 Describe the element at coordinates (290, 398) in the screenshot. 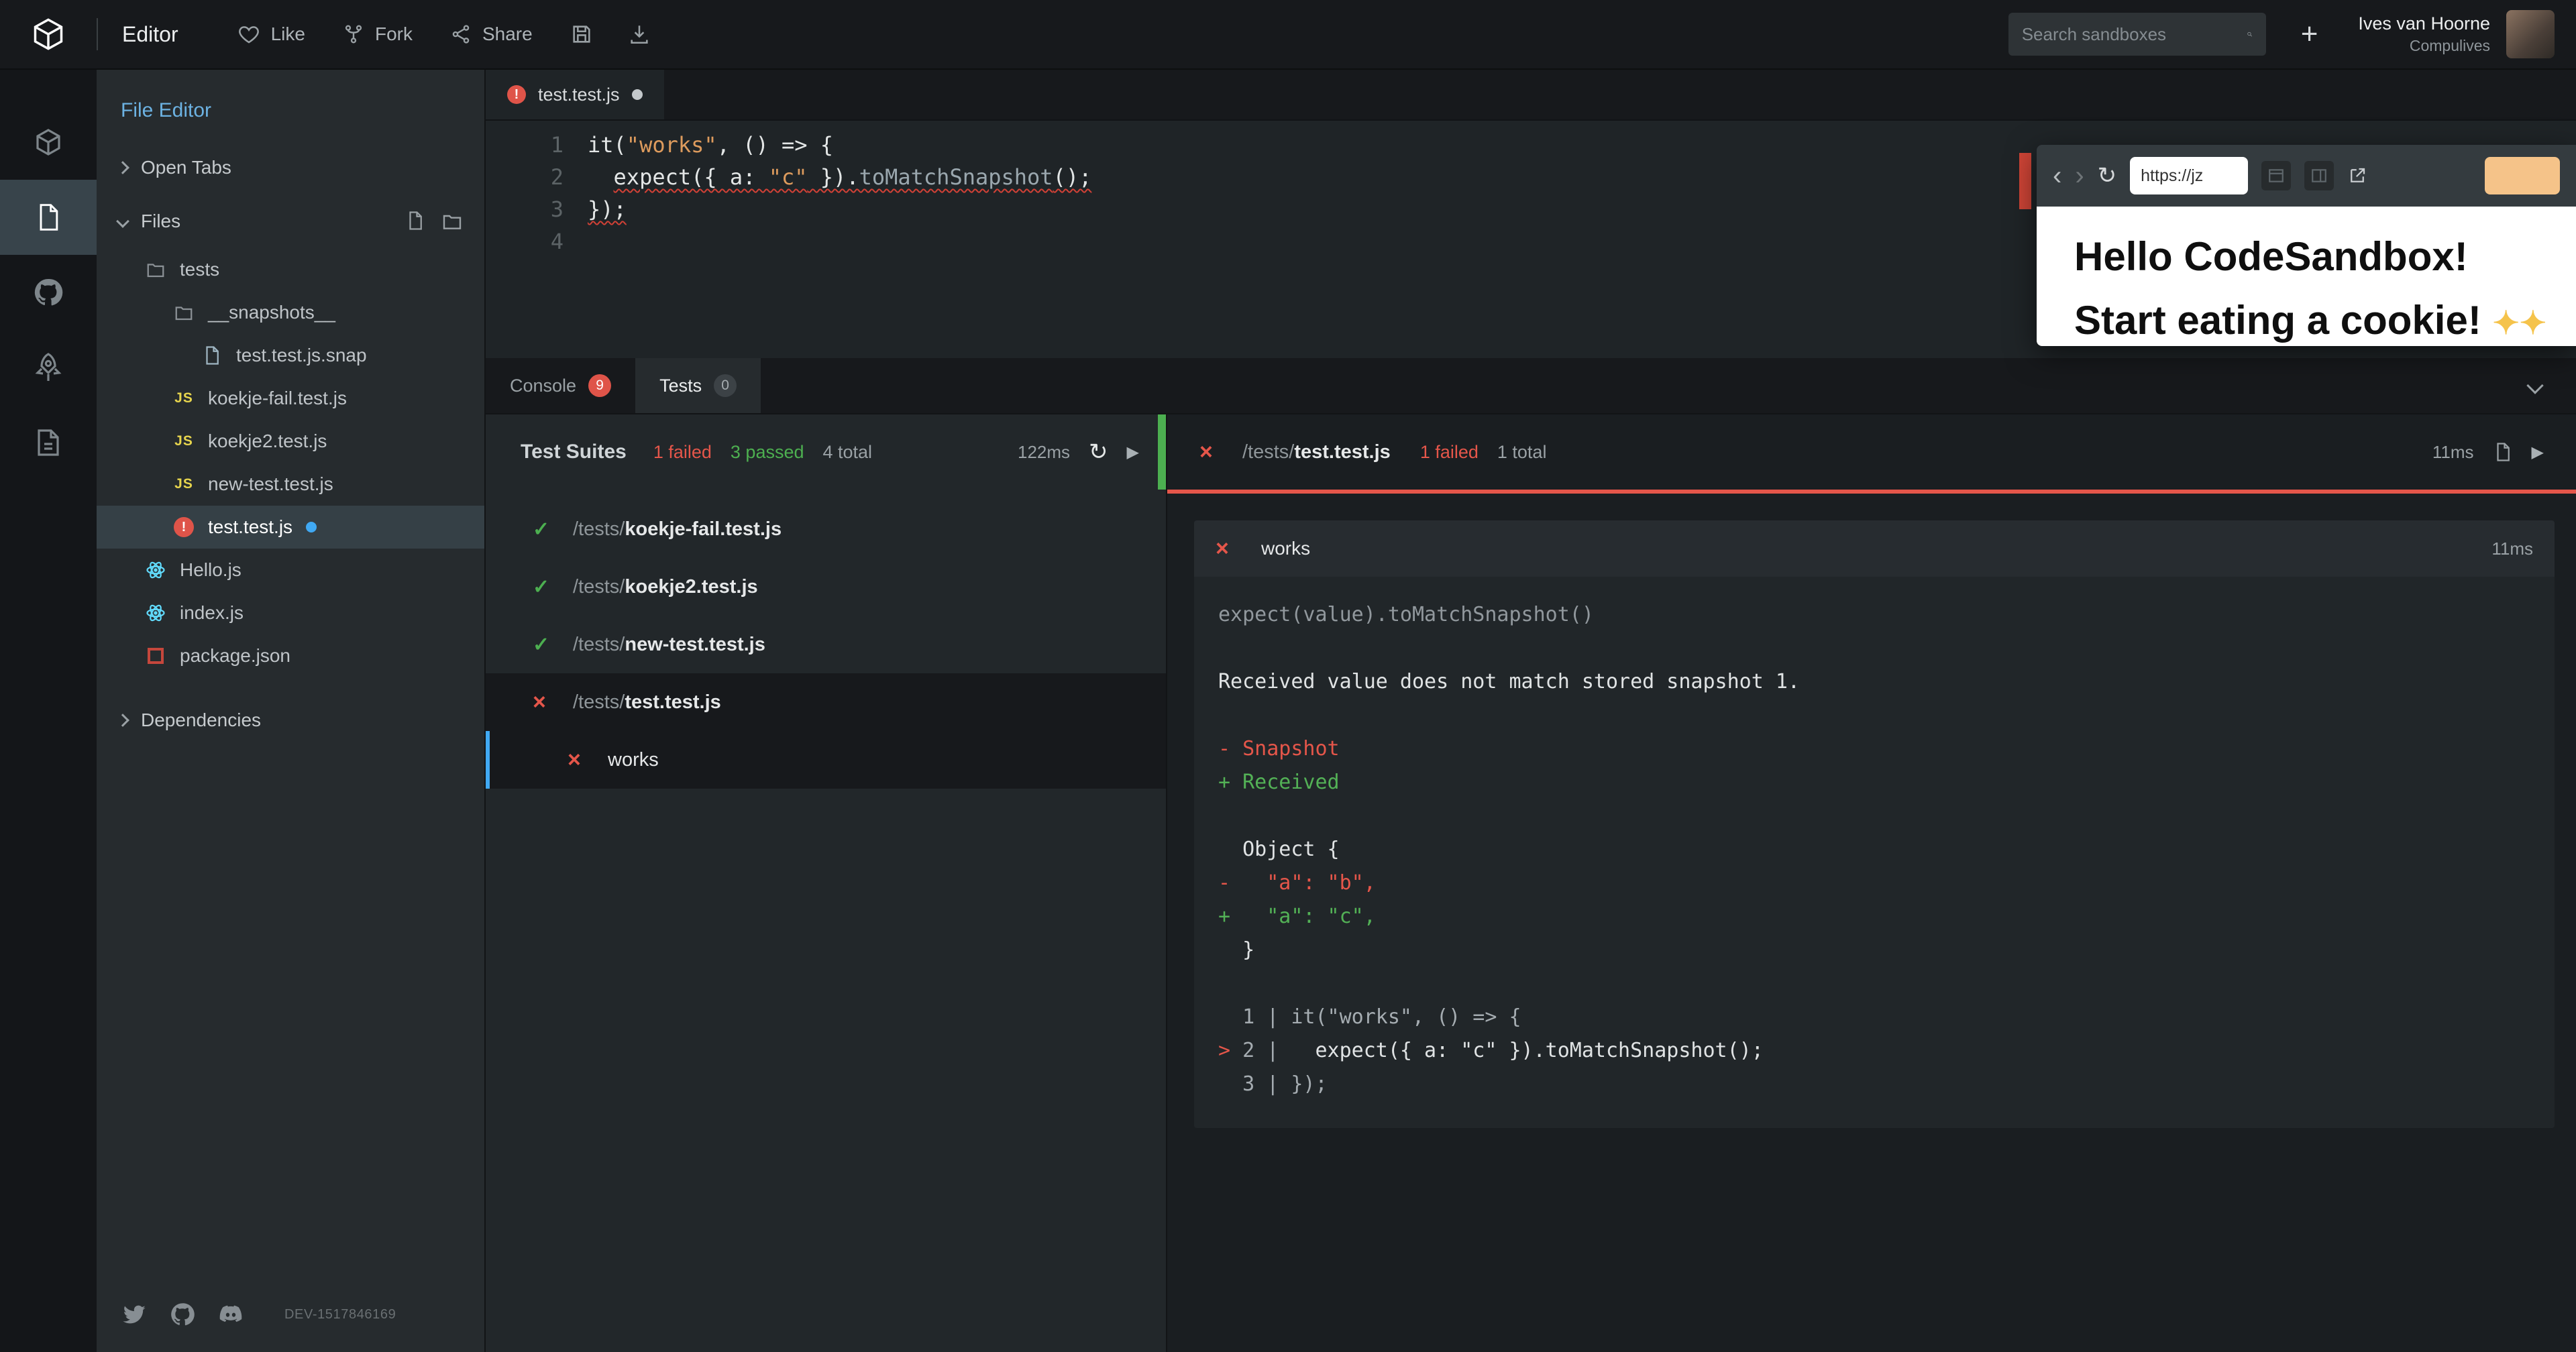

I see `tree-item-koekje-fail.test.js: JS koekje-fail.test.js` at that location.